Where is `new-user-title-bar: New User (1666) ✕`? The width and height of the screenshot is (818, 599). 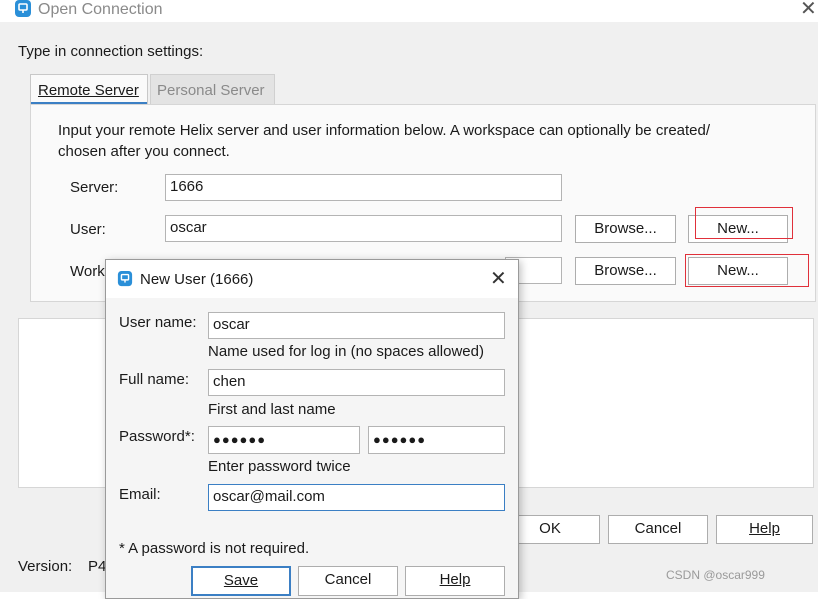 new-user-title-bar: New User (1666) ✕ is located at coordinates (312, 279).